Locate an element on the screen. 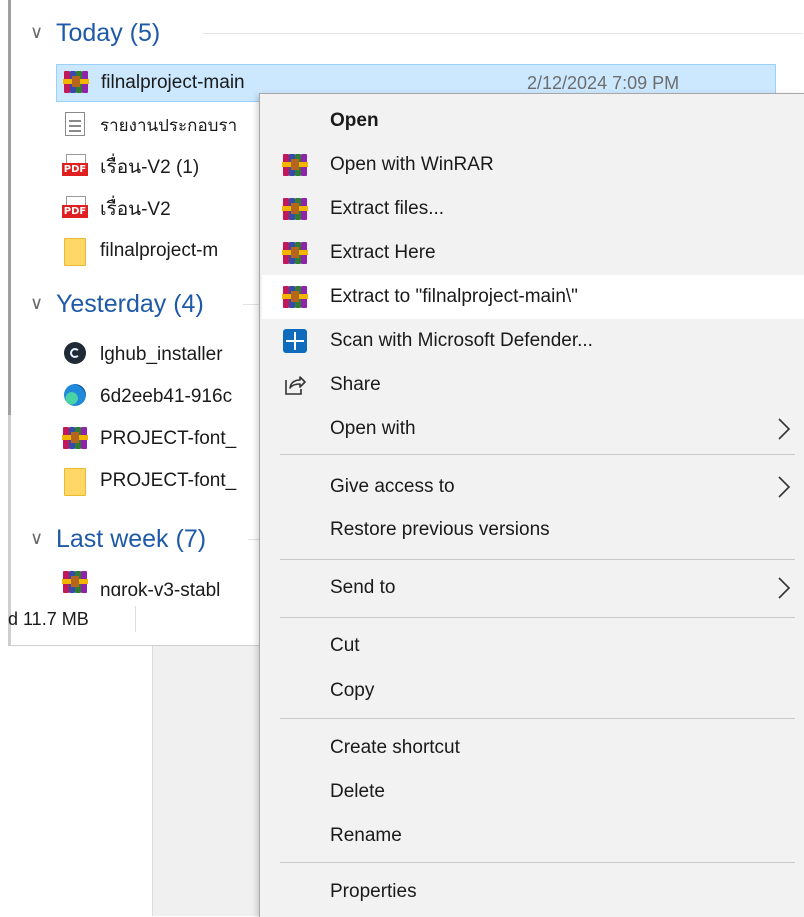  menu-item-label: Open with is located at coordinates (373, 428).